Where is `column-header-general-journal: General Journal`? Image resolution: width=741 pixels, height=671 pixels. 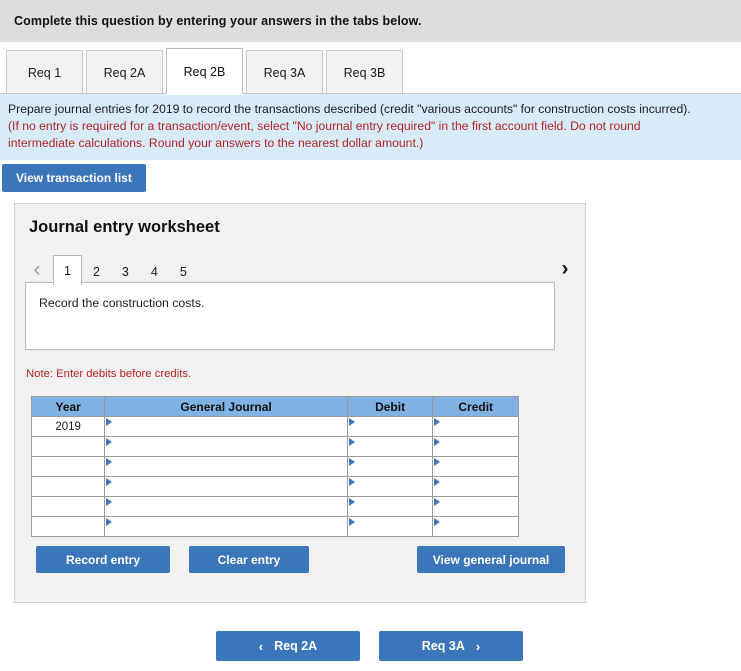
column-header-general-journal: General Journal is located at coordinates (226, 406).